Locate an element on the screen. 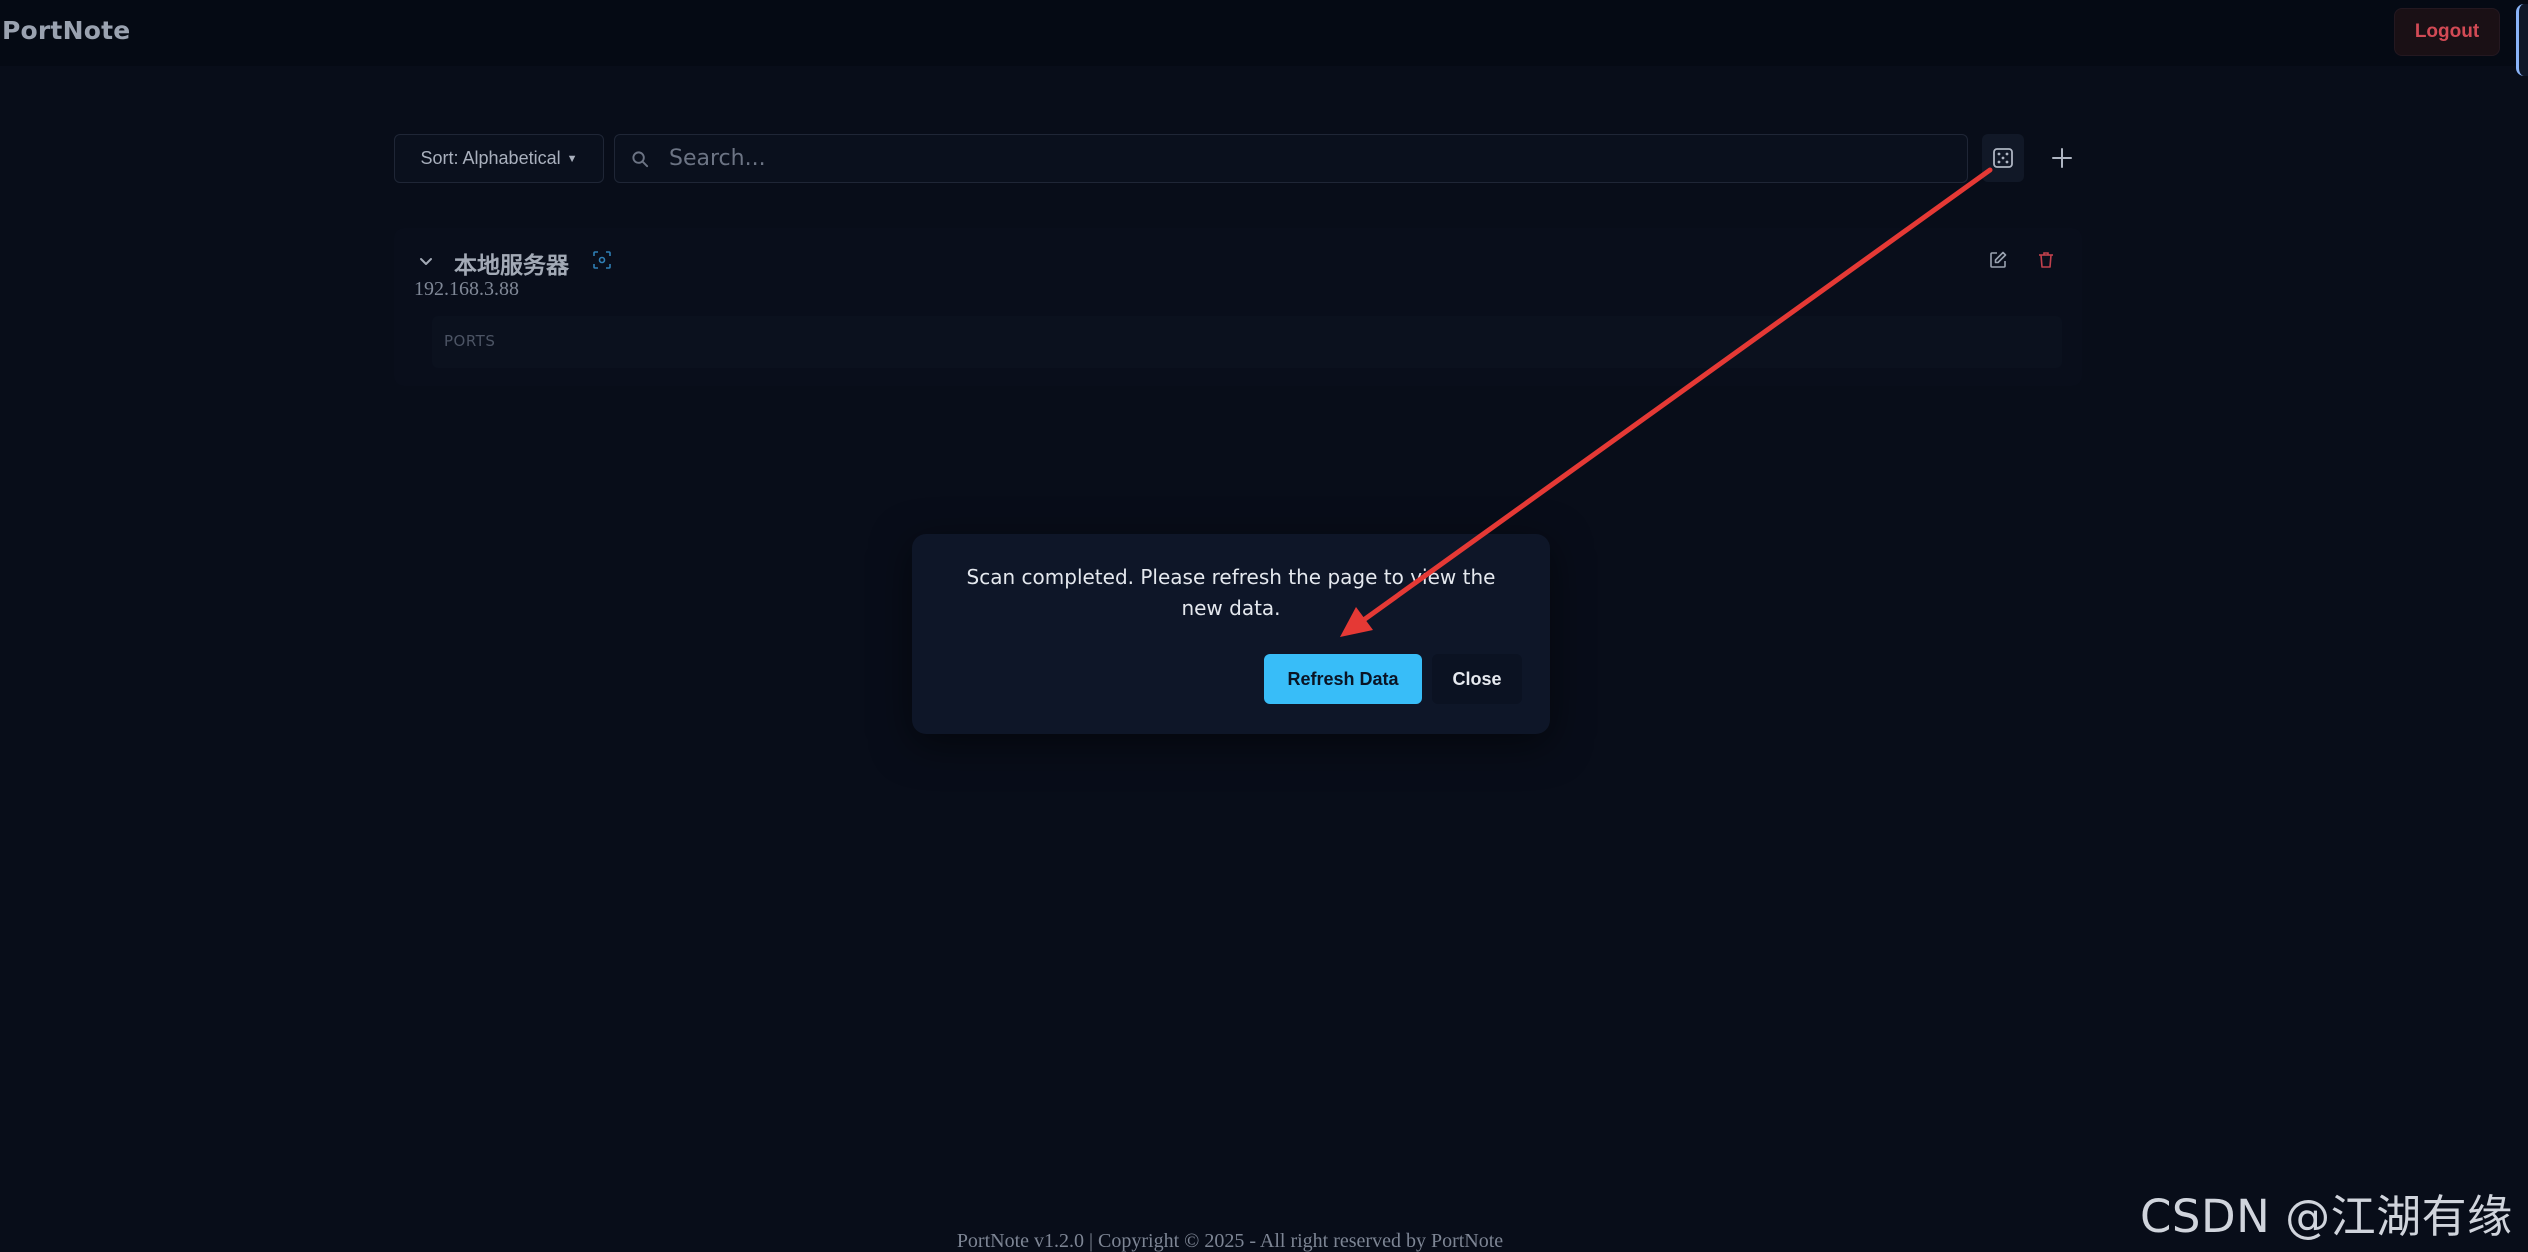 The image size is (2528, 1252). trash-icon is located at coordinates (2046, 260).